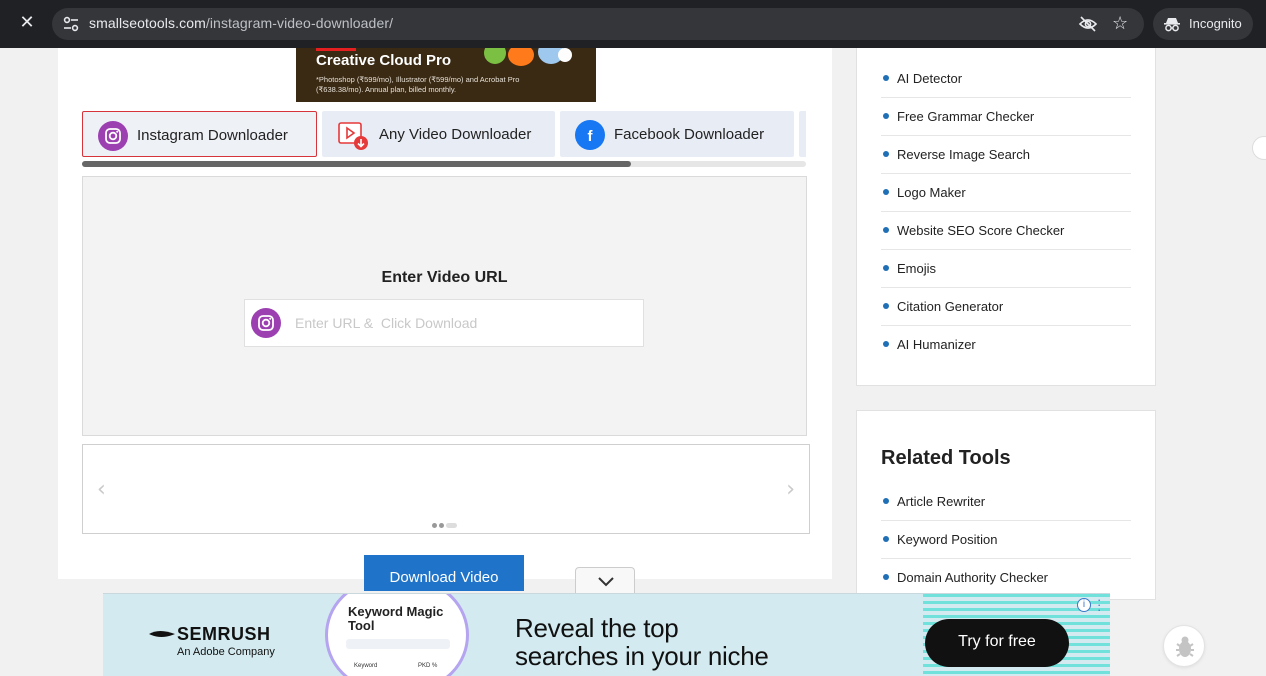 The image size is (1266, 676). I want to click on related-item-label: Article Rewriter, so click(941, 501).